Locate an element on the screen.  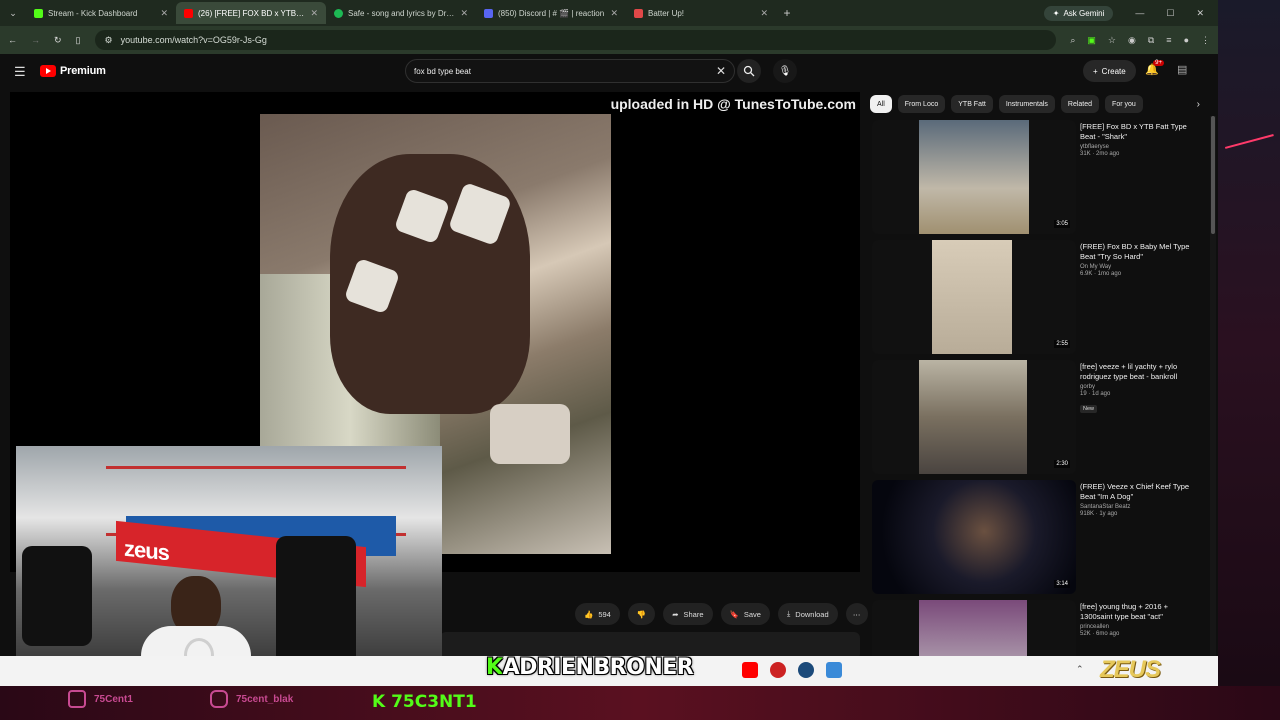
chip-all: All is located at coordinates (881, 104).